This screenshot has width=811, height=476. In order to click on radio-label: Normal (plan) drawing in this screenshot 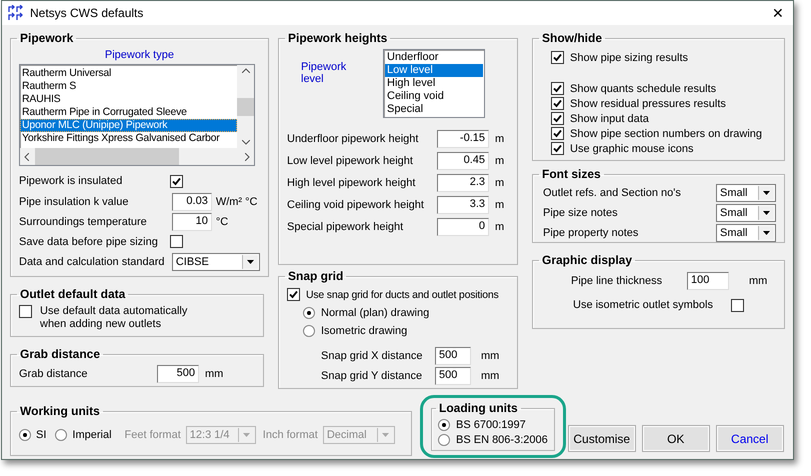, I will do `click(375, 313)`.